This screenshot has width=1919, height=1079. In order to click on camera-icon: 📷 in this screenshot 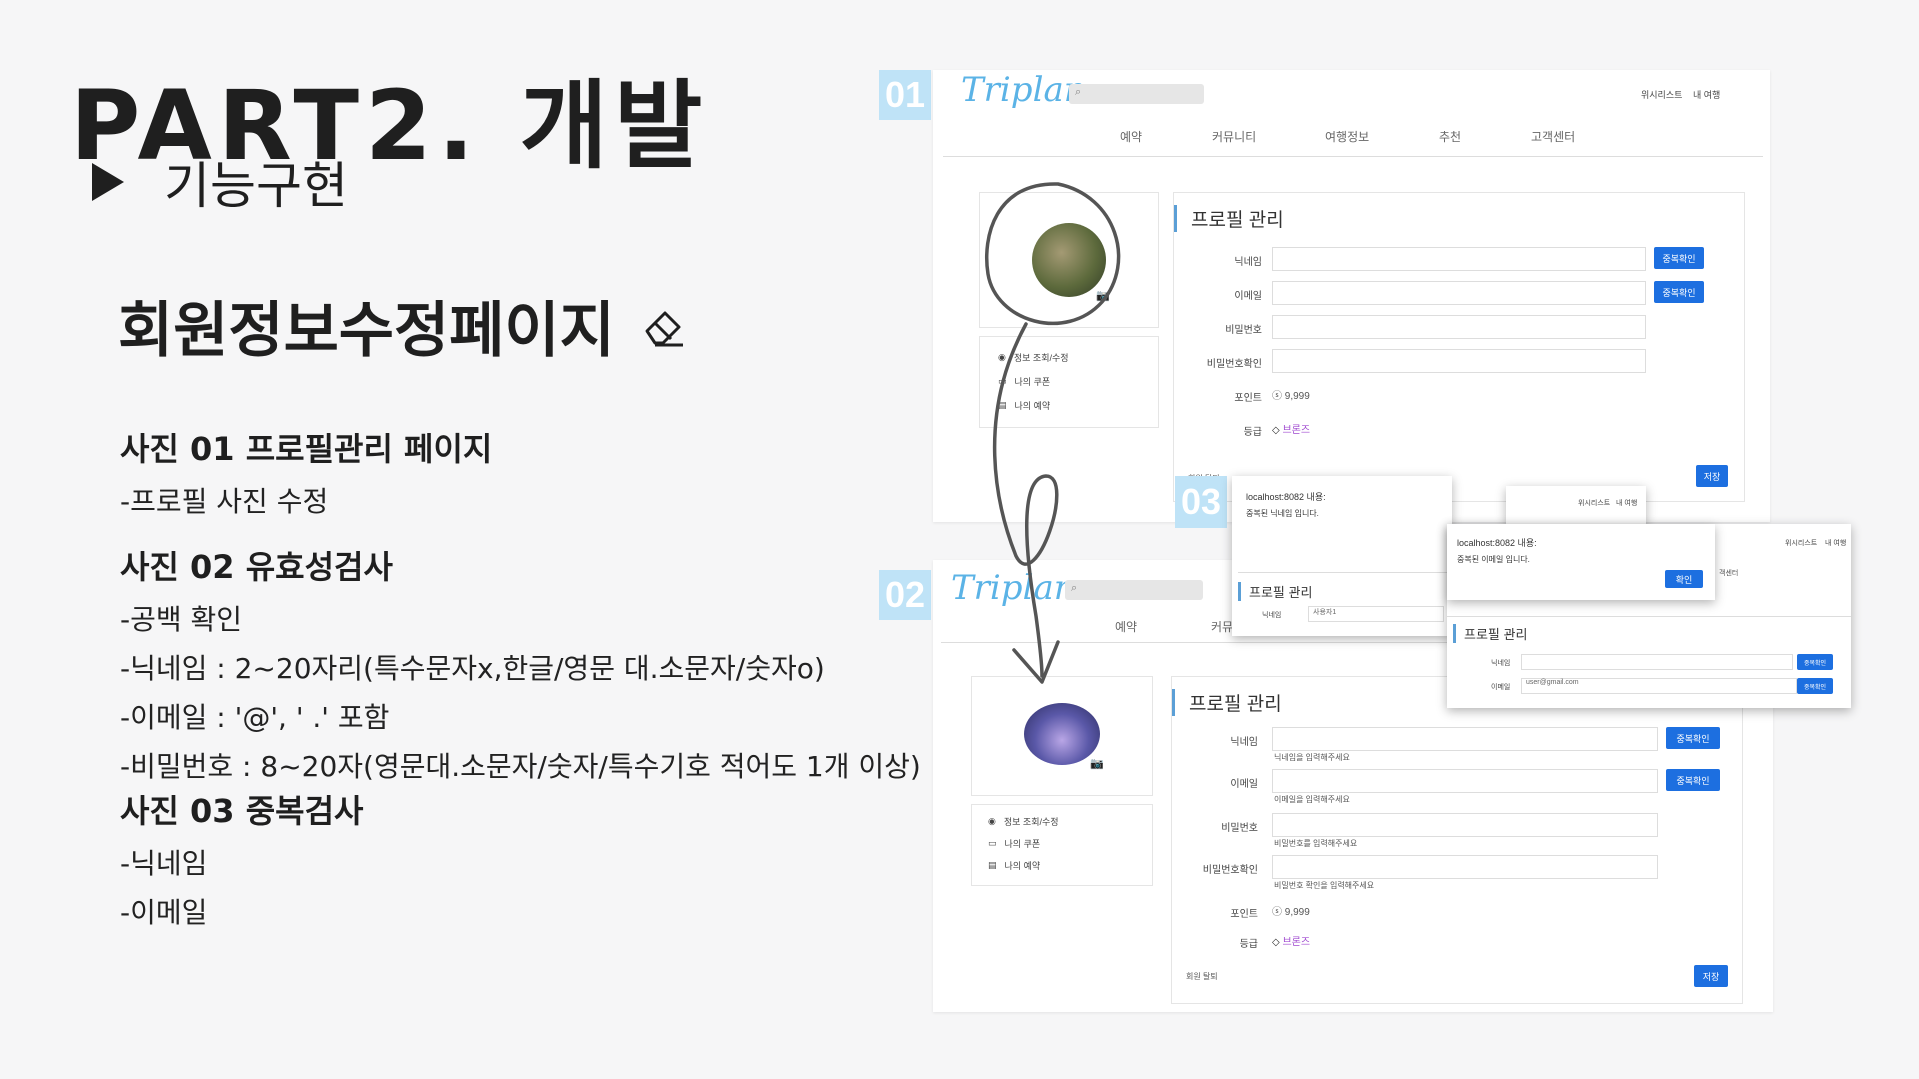, I will do `click(1097, 763)`.